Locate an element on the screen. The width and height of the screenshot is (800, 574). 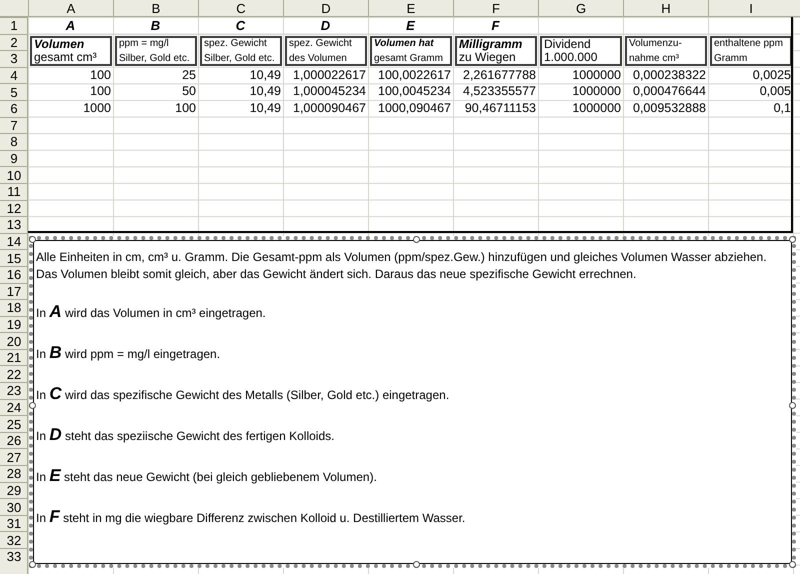
row-header: 21 is located at coordinates (14, 357).